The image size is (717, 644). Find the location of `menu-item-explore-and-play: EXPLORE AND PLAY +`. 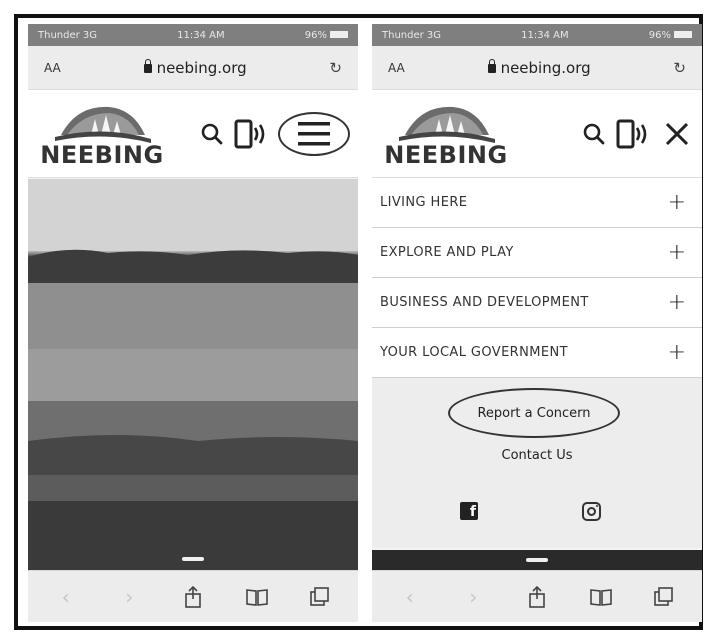

menu-item-explore-and-play: EXPLORE AND PLAY + is located at coordinates (537, 253).